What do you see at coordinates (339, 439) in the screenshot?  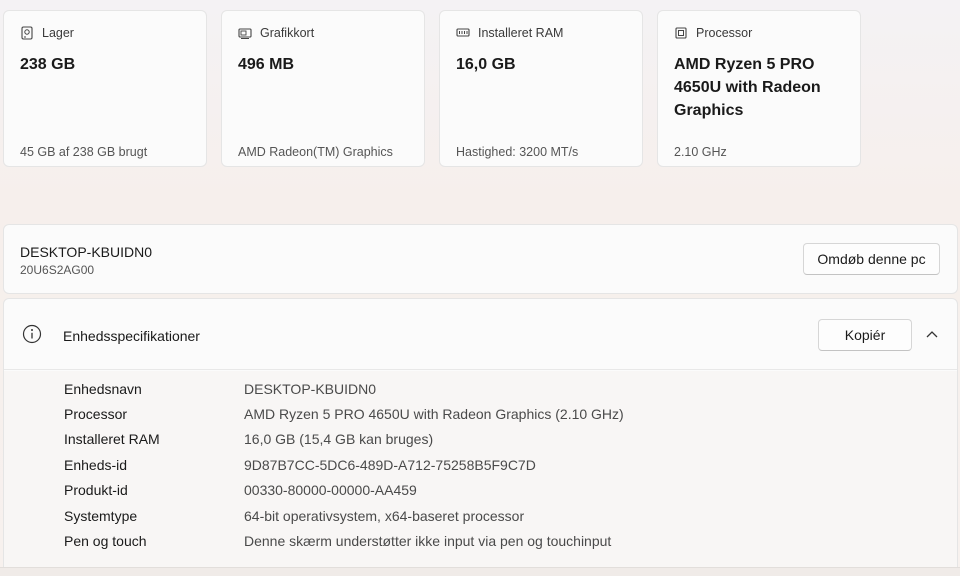 I see `spec-value: 16,0 GB (15,4 GB kan bruges)` at bounding box center [339, 439].